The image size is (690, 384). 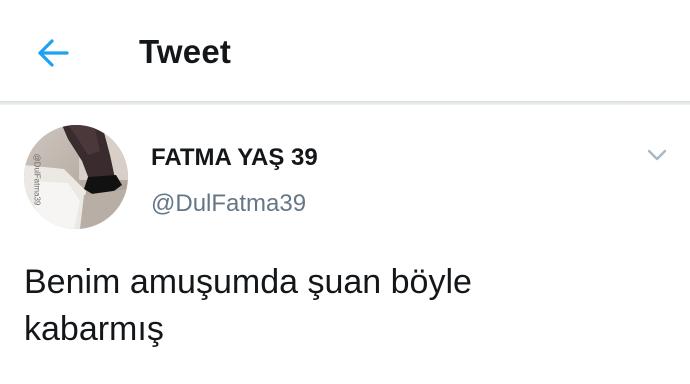 I want to click on back-button, so click(x=53, y=53).